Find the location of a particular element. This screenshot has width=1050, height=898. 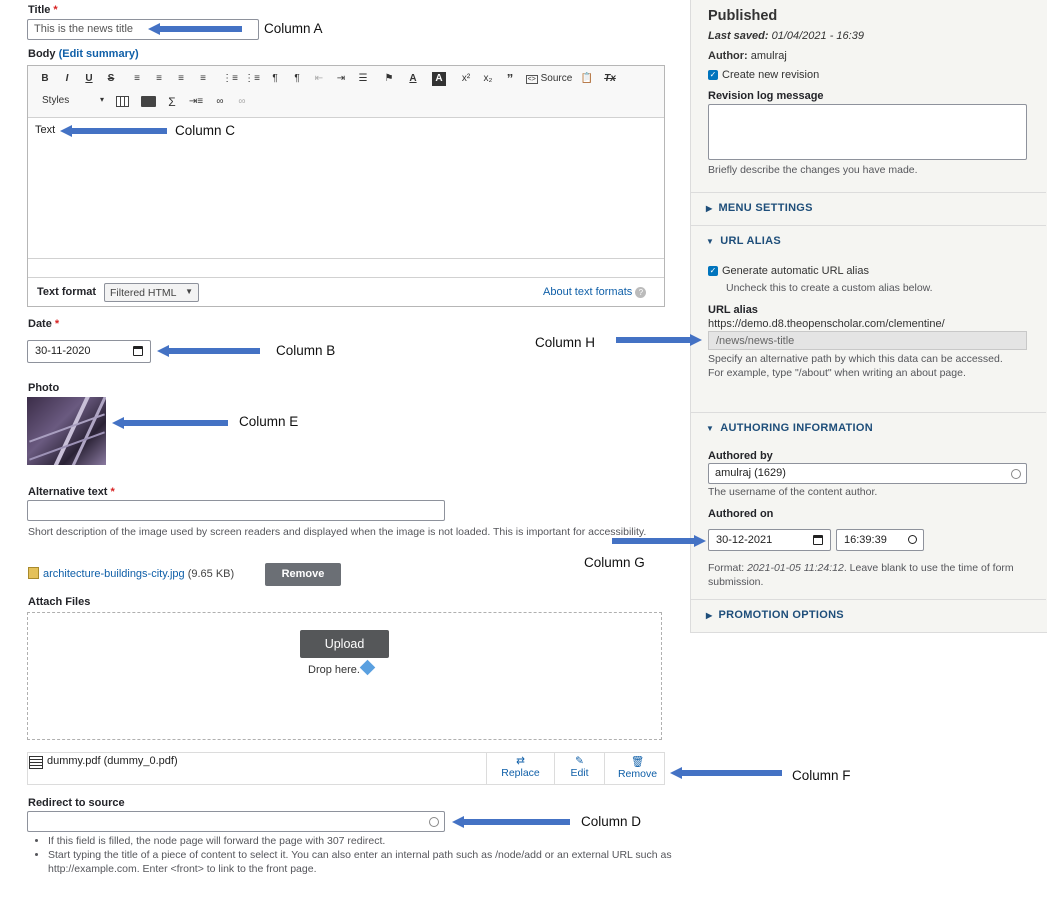

superscript-icon: x² is located at coordinates (466, 79).